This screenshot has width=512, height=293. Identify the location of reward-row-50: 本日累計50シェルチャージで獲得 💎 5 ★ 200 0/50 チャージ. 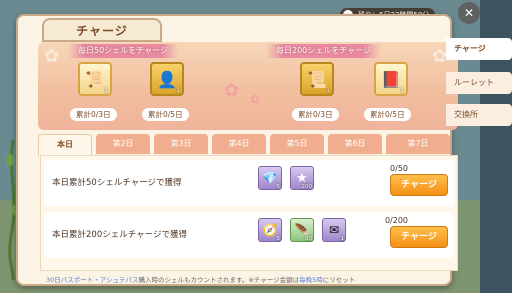
(249, 183).